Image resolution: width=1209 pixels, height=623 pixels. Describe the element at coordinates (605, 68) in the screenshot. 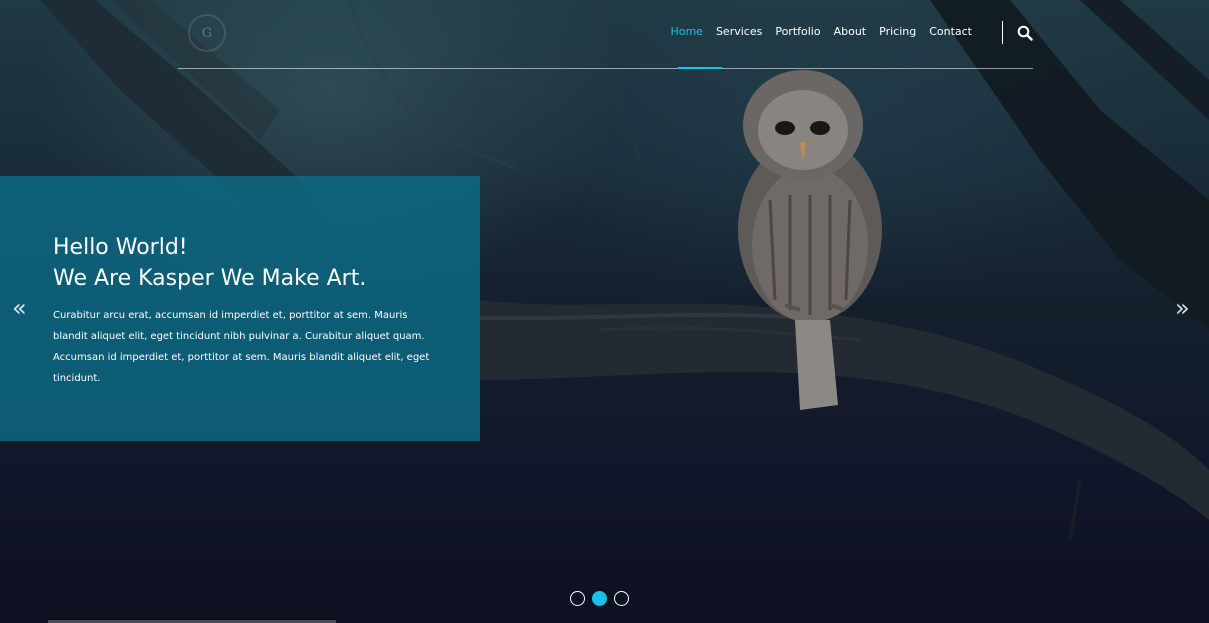

I see `header-divider` at that location.